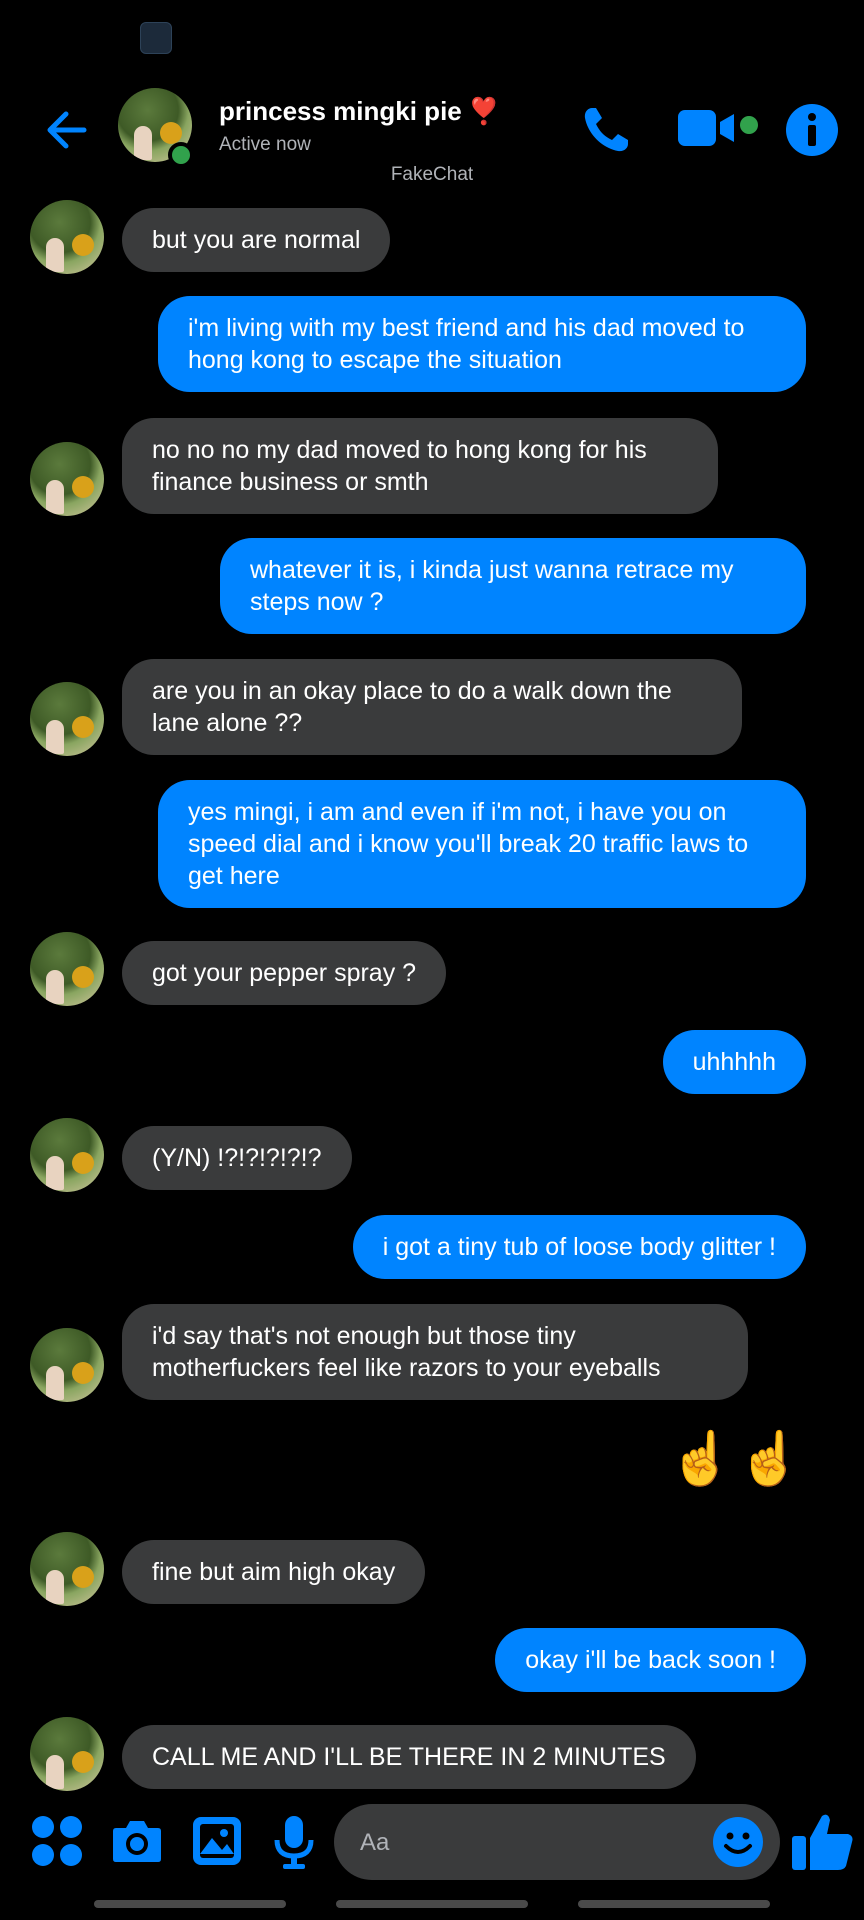 This screenshot has width=864, height=1920. I want to click on outgoing-message: uhhhhh, so click(734, 1062).